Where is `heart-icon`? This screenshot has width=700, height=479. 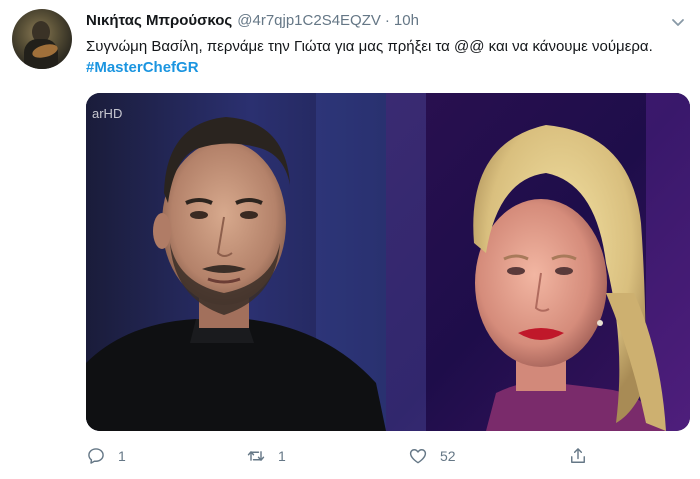 heart-icon is located at coordinates (418, 456).